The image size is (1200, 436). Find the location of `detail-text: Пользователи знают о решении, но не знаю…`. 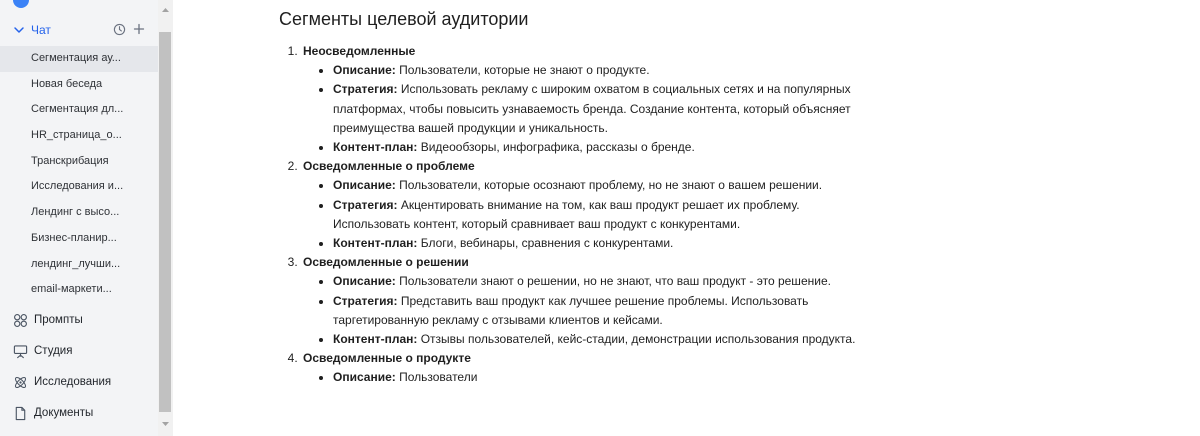

detail-text: Пользователи знают о решении, но не знаю… is located at coordinates (613, 281).